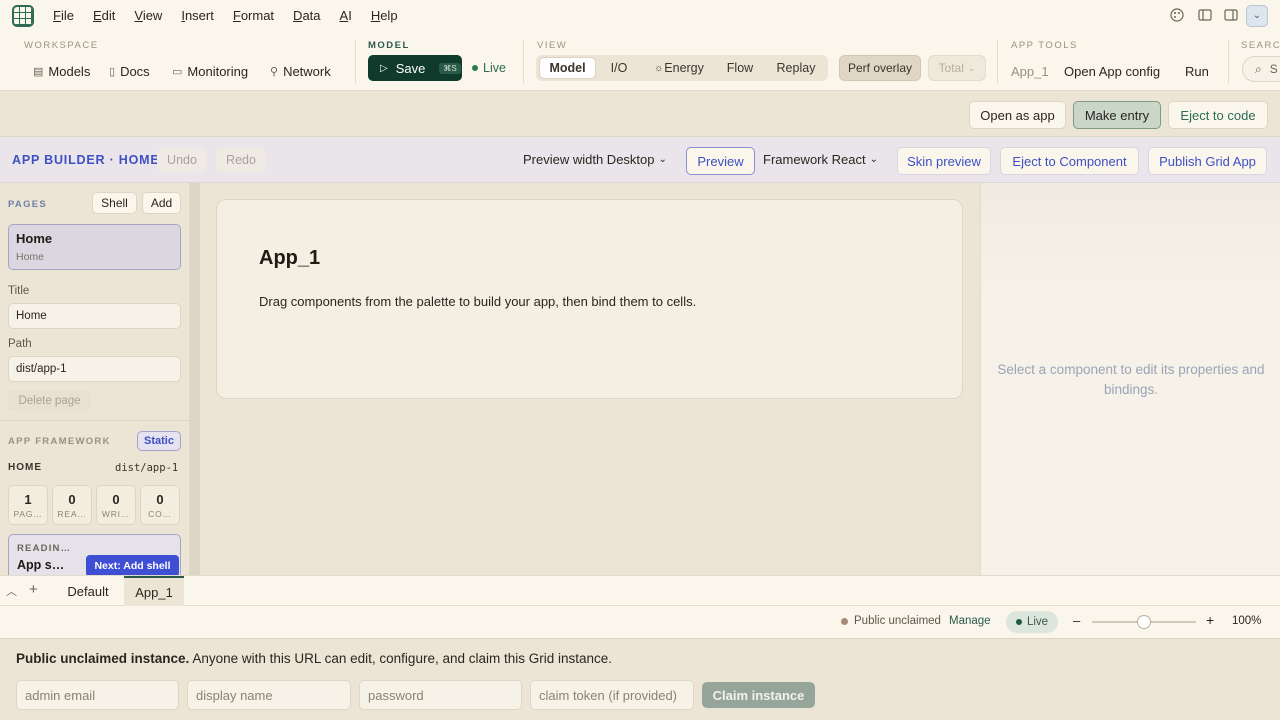  Describe the element at coordinates (49, 400) in the screenshot. I see `delete-page-button: Delete page` at that location.